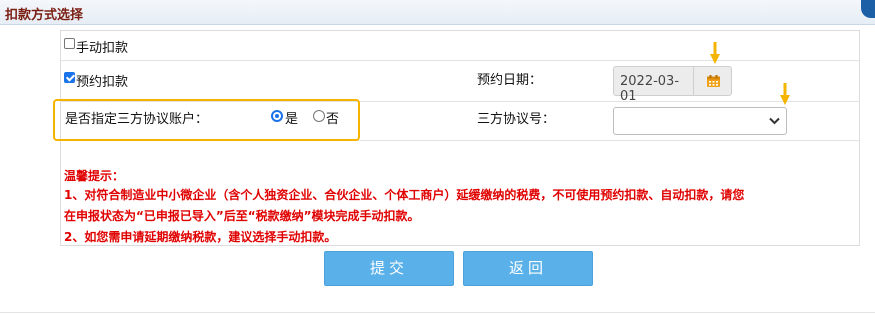 This screenshot has height=315, width=875. Describe the element at coordinates (528, 268) in the screenshot. I see `back-button: 返回` at that location.